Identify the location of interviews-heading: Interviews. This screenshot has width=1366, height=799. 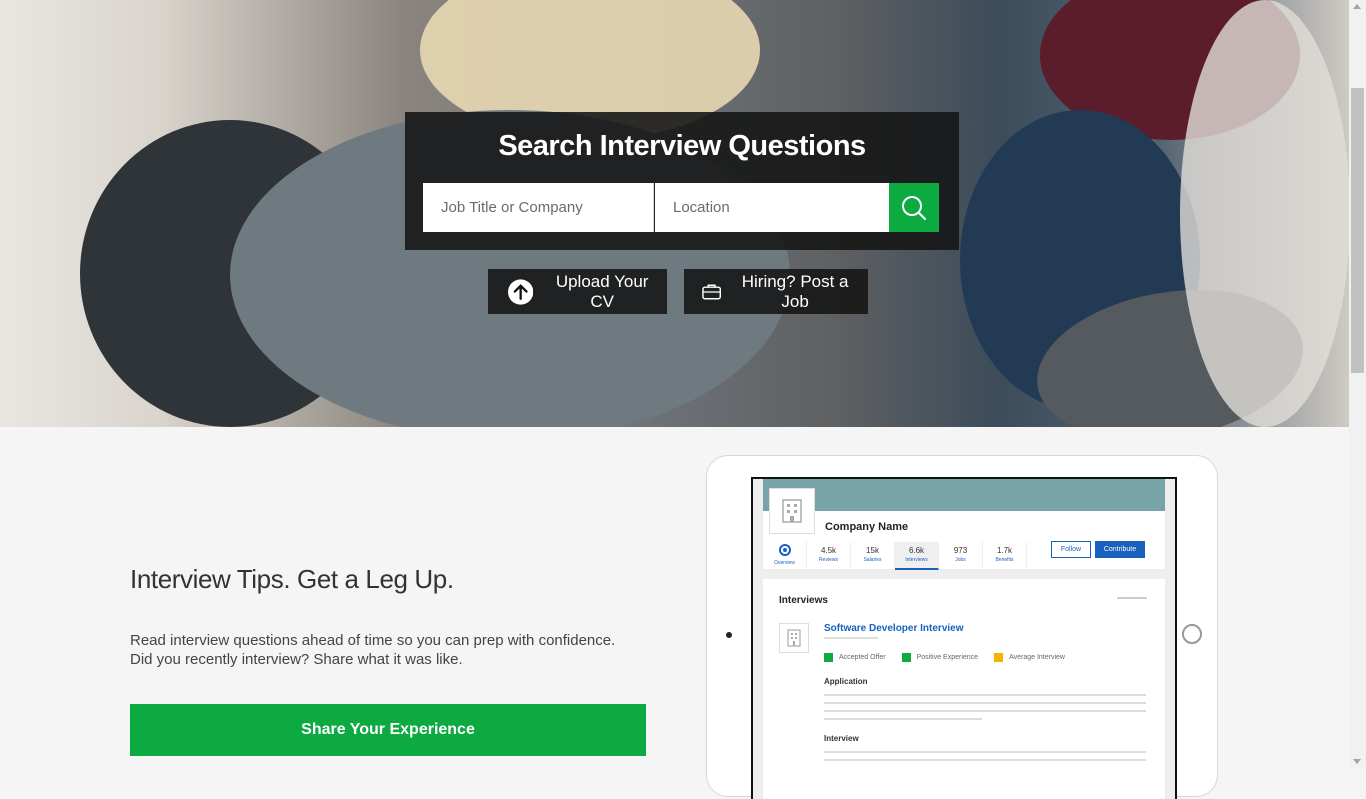
(803, 600).